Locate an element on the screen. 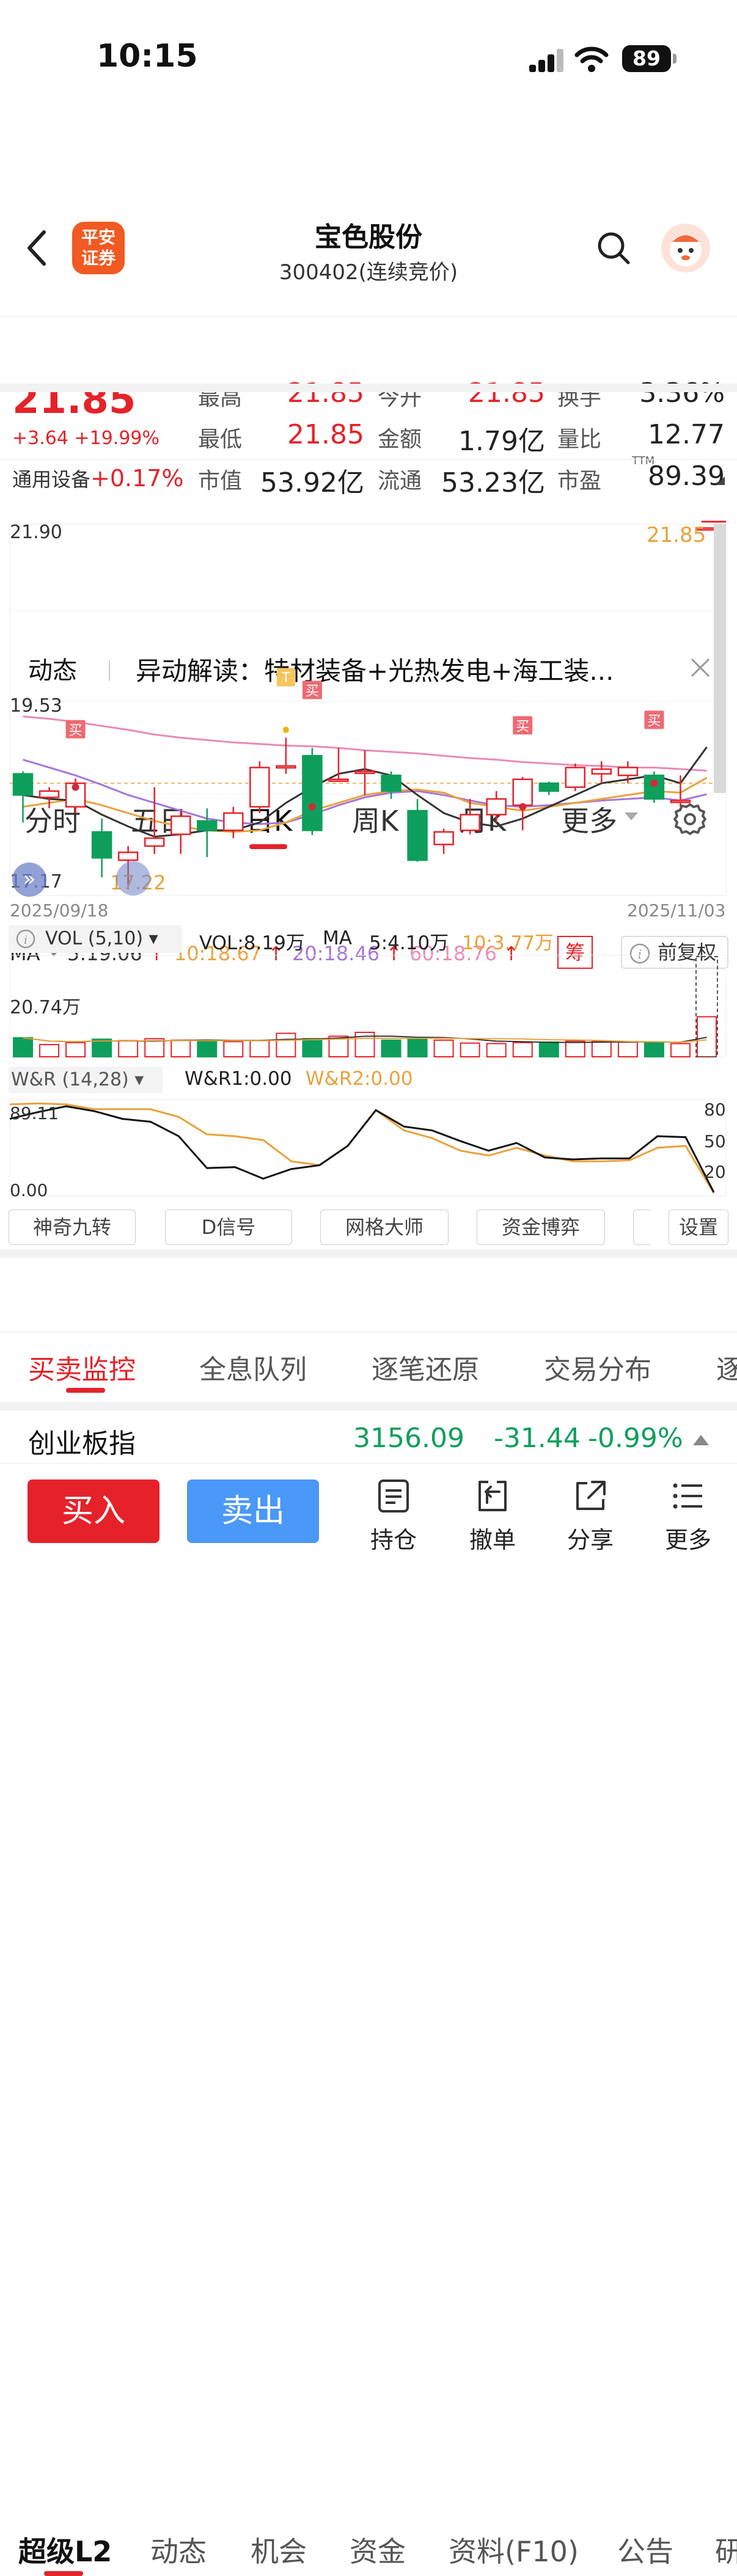 The width and height of the screenshot is (737, 2576). tool-fund-game: 资金博弈 is located at coordinates (541, 1227).